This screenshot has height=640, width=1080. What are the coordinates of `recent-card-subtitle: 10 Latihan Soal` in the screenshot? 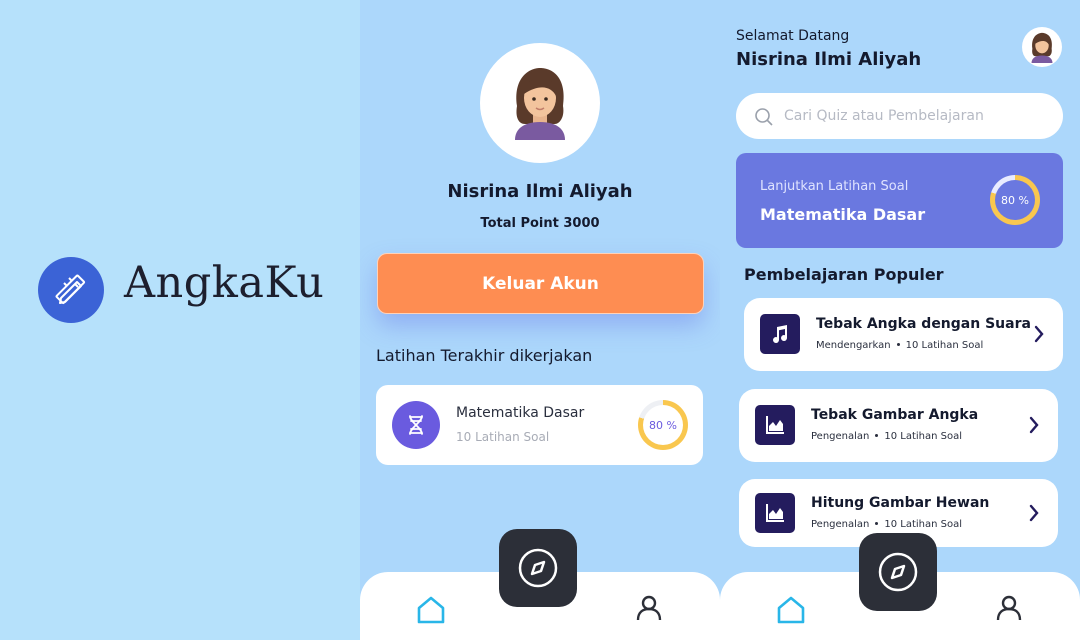 It's located at (503, 437).